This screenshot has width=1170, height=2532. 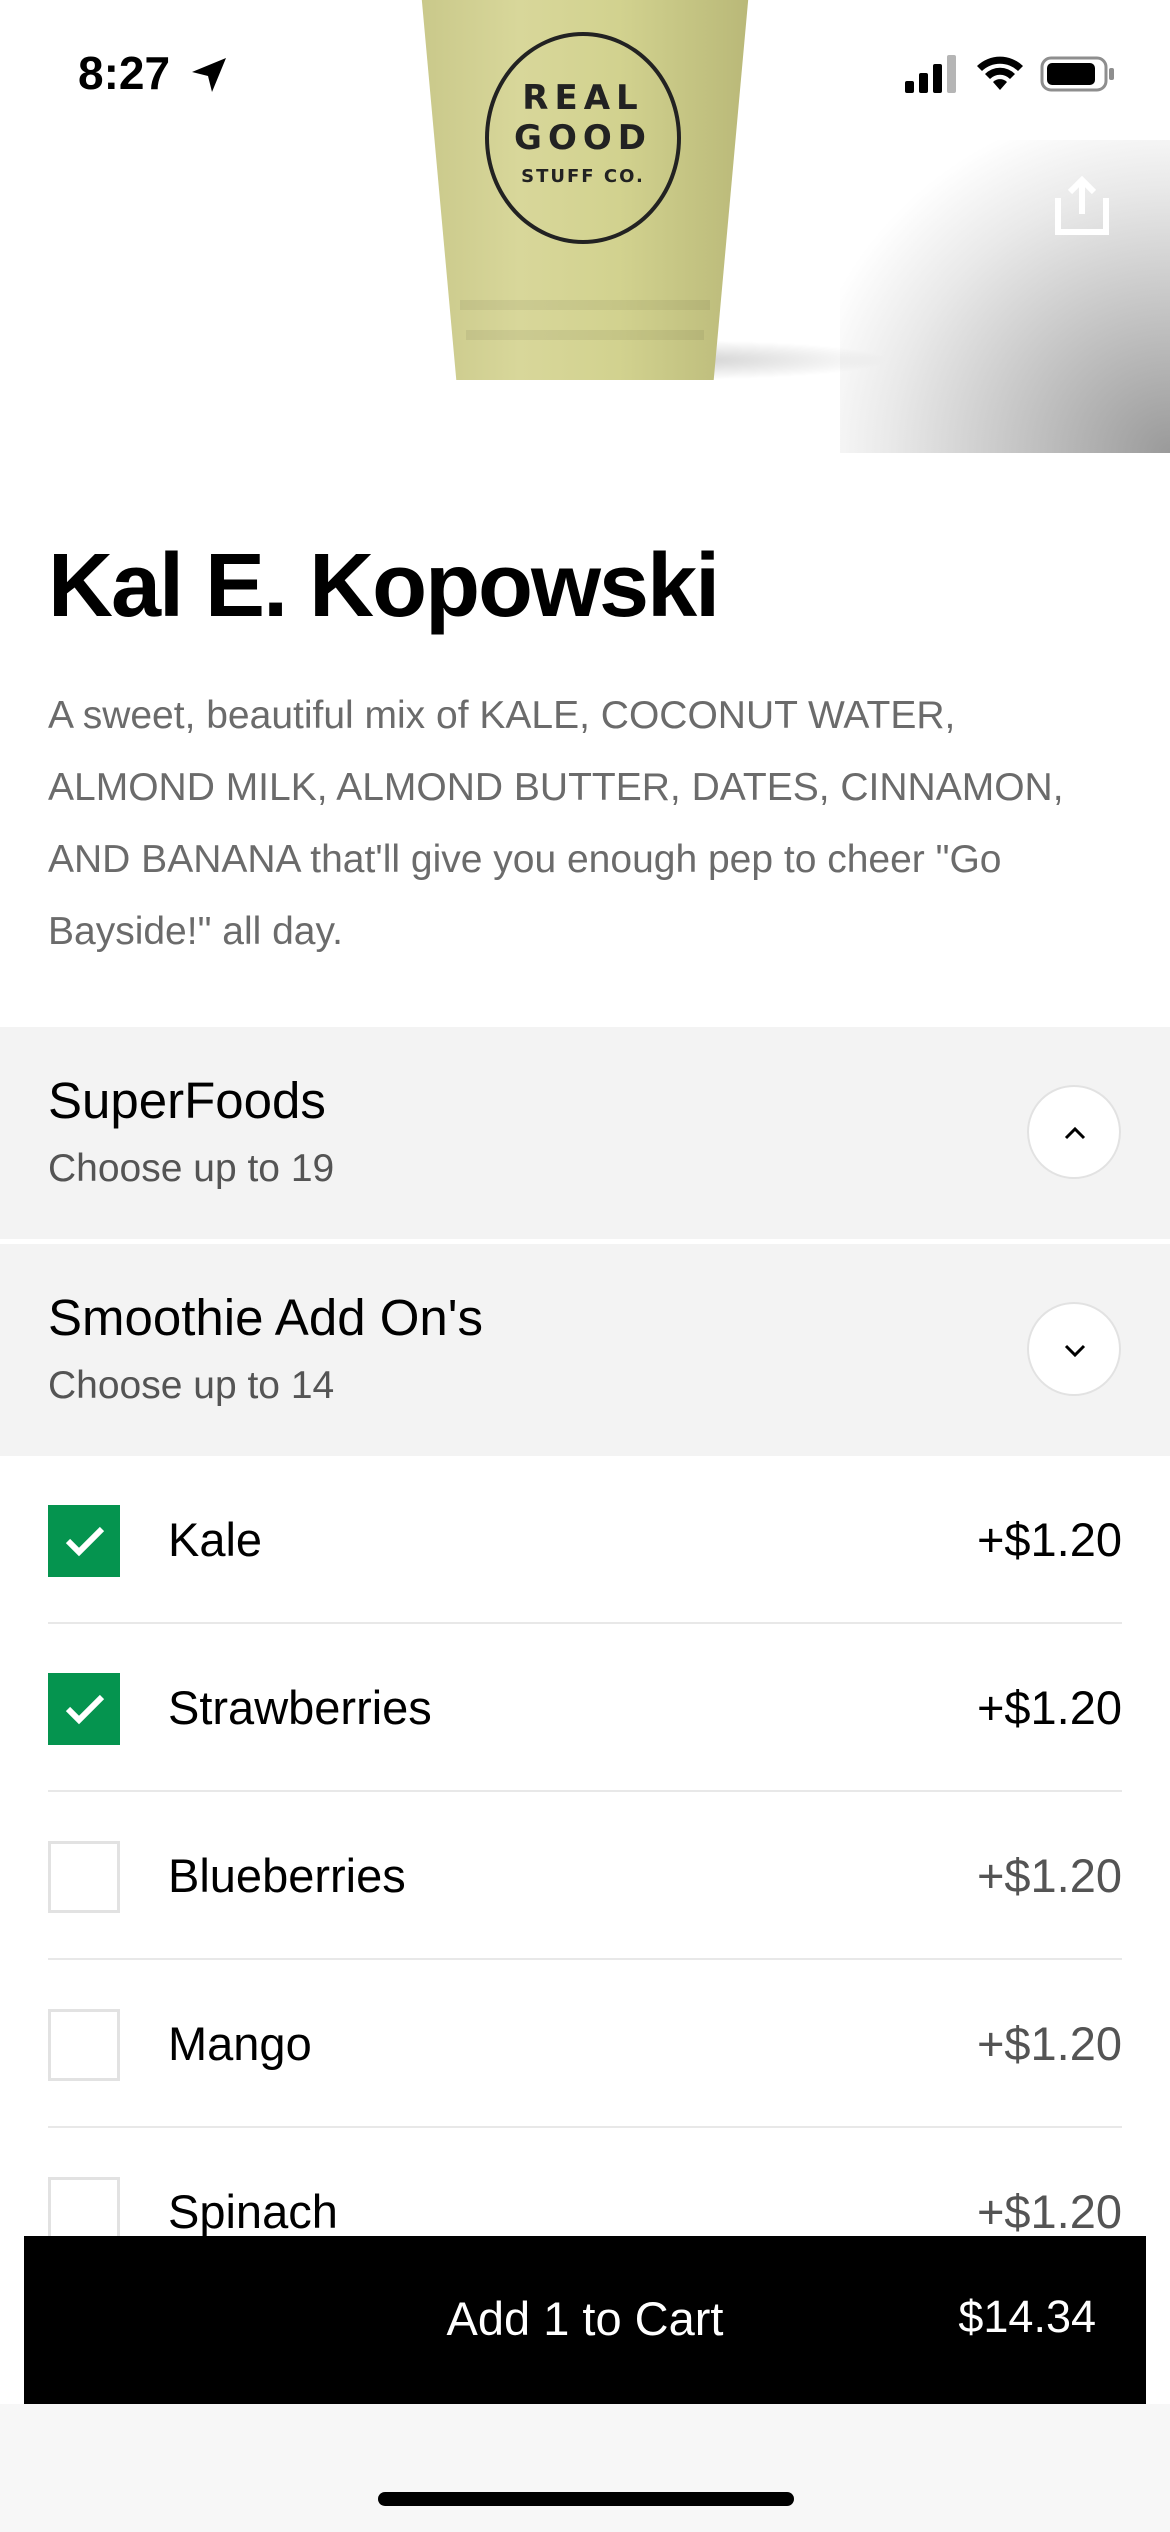 What do you see at coordinates (585, 1876) in the screenshot?
I see `option-row-blueberries: Blueberries +$1.20` at bounding box center [585, 1876].